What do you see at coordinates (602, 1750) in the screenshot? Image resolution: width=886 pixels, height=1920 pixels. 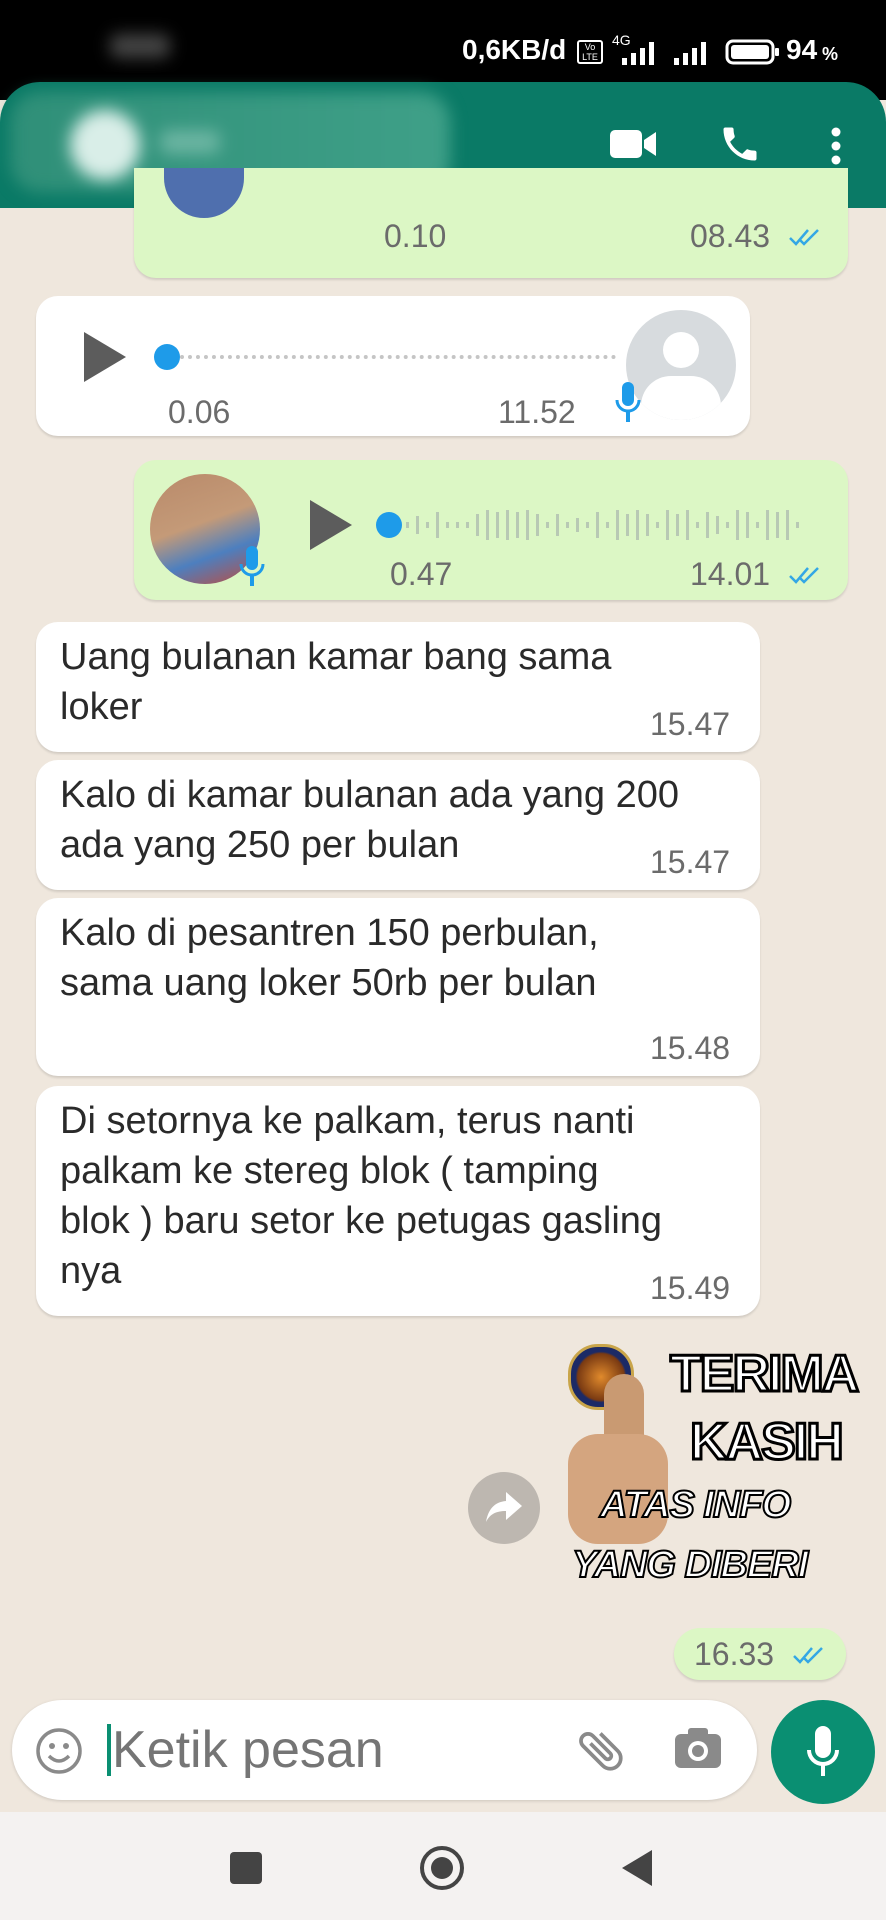 I see `attachment-icon` at bounding box center [602, 1750].